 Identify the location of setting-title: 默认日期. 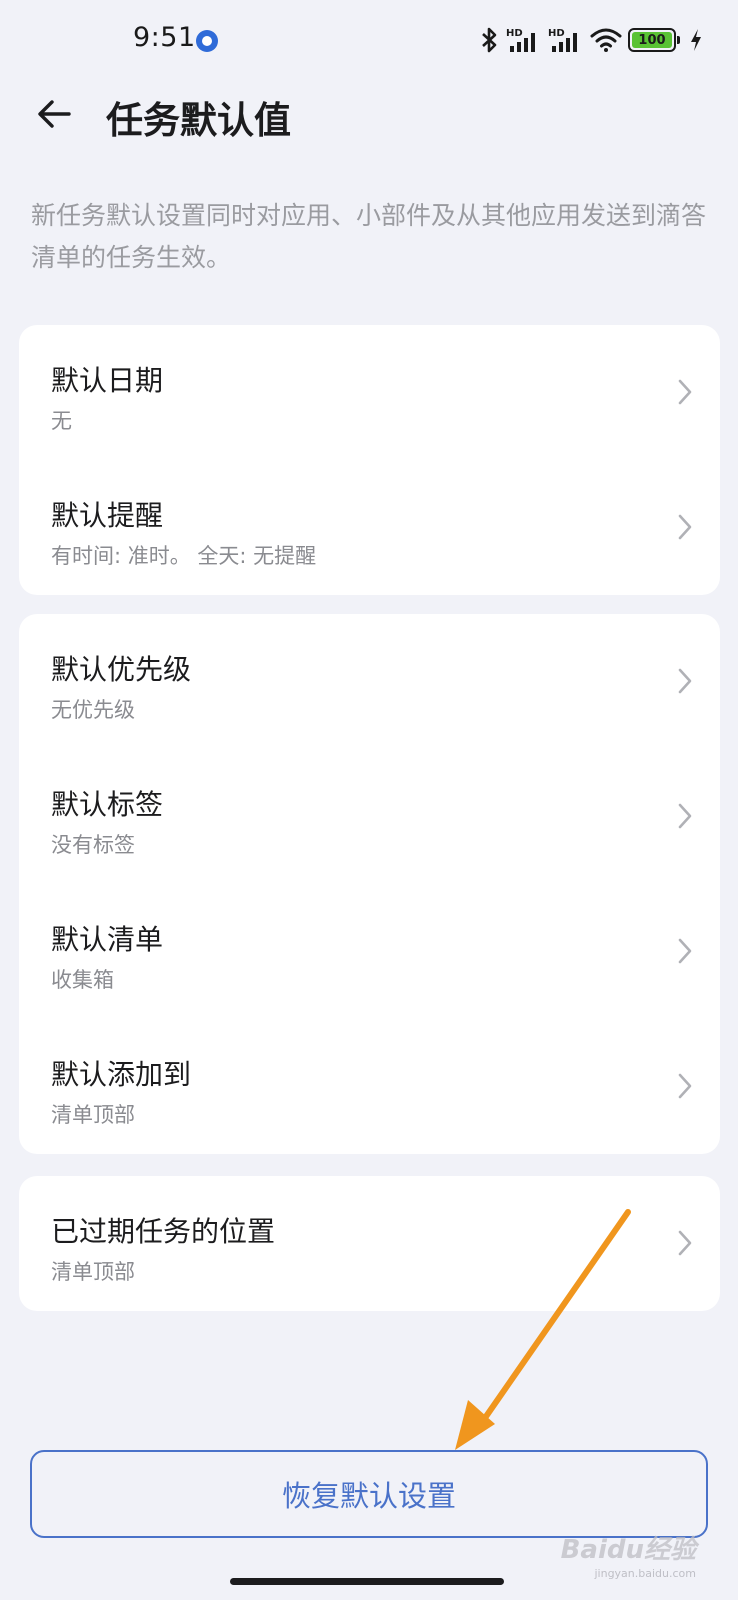
(107, 380).